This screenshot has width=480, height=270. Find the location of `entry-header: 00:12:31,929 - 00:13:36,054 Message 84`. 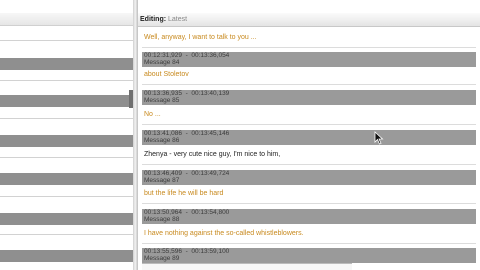

entry-header: 00:12:31,929 - 00:13:36,054 Message 84 is located at coordinates (309, 59).